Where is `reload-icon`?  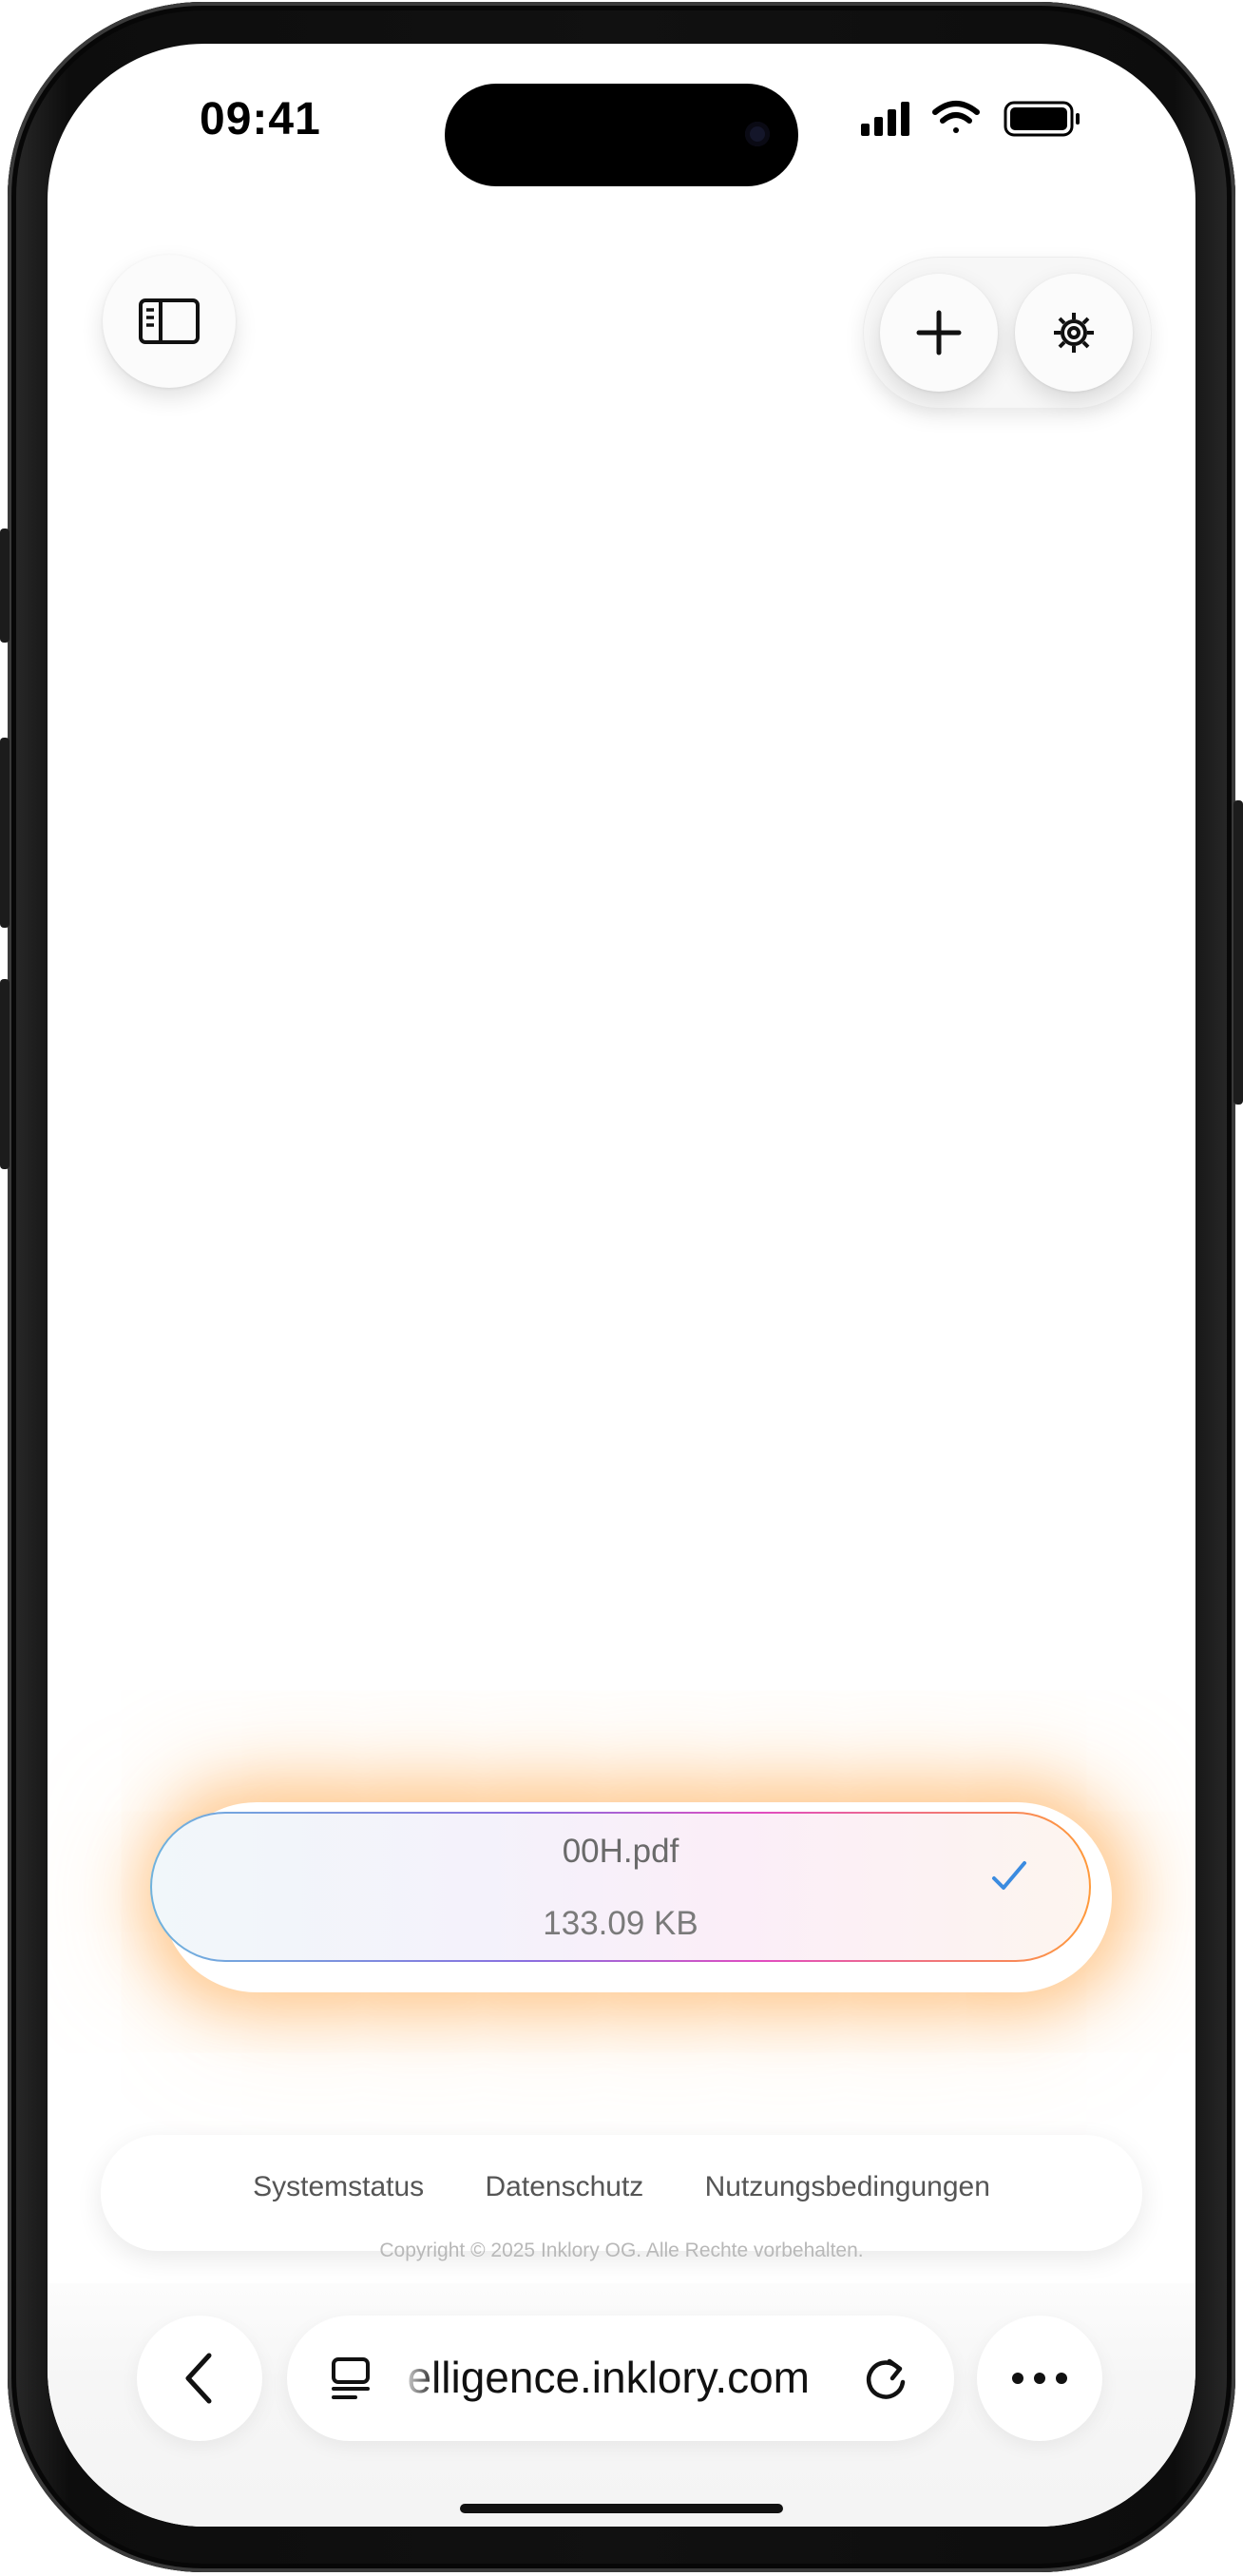
reload-icon is located at coordinates (885, 2378).